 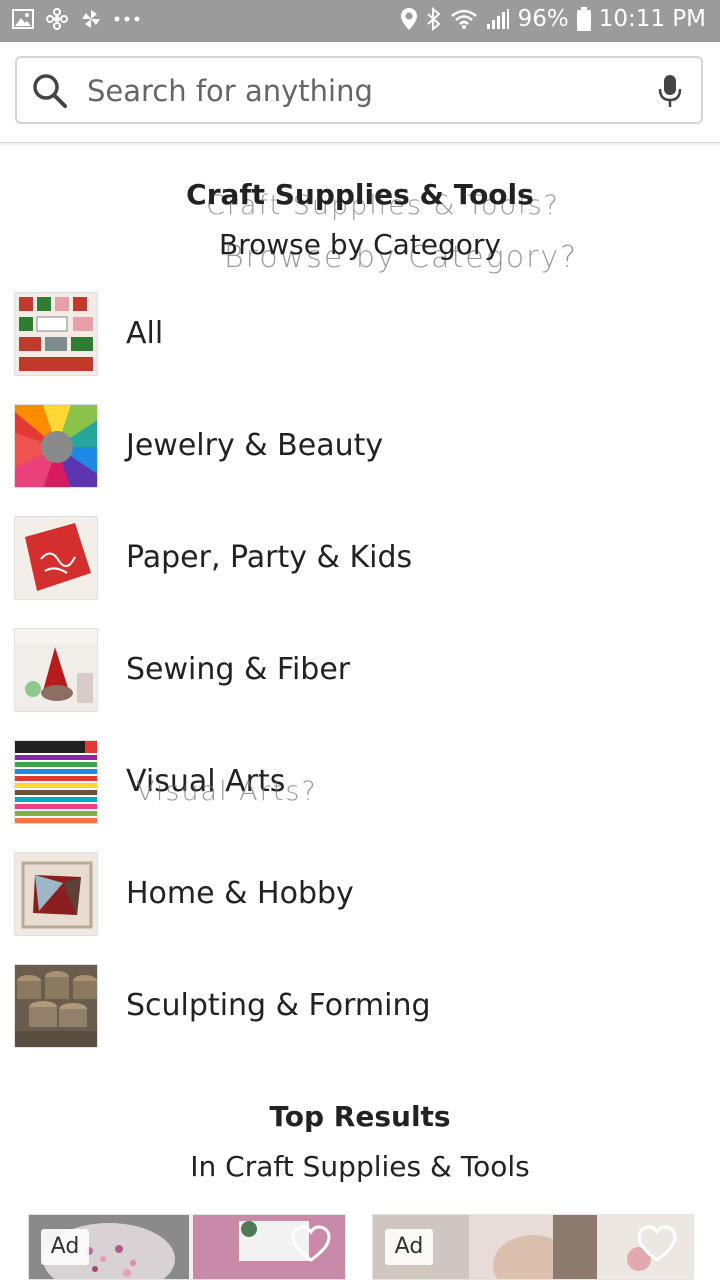 I want to click on top-results-subtitle: In Craft Supplies & Tools, so click(x=360, y=1166).